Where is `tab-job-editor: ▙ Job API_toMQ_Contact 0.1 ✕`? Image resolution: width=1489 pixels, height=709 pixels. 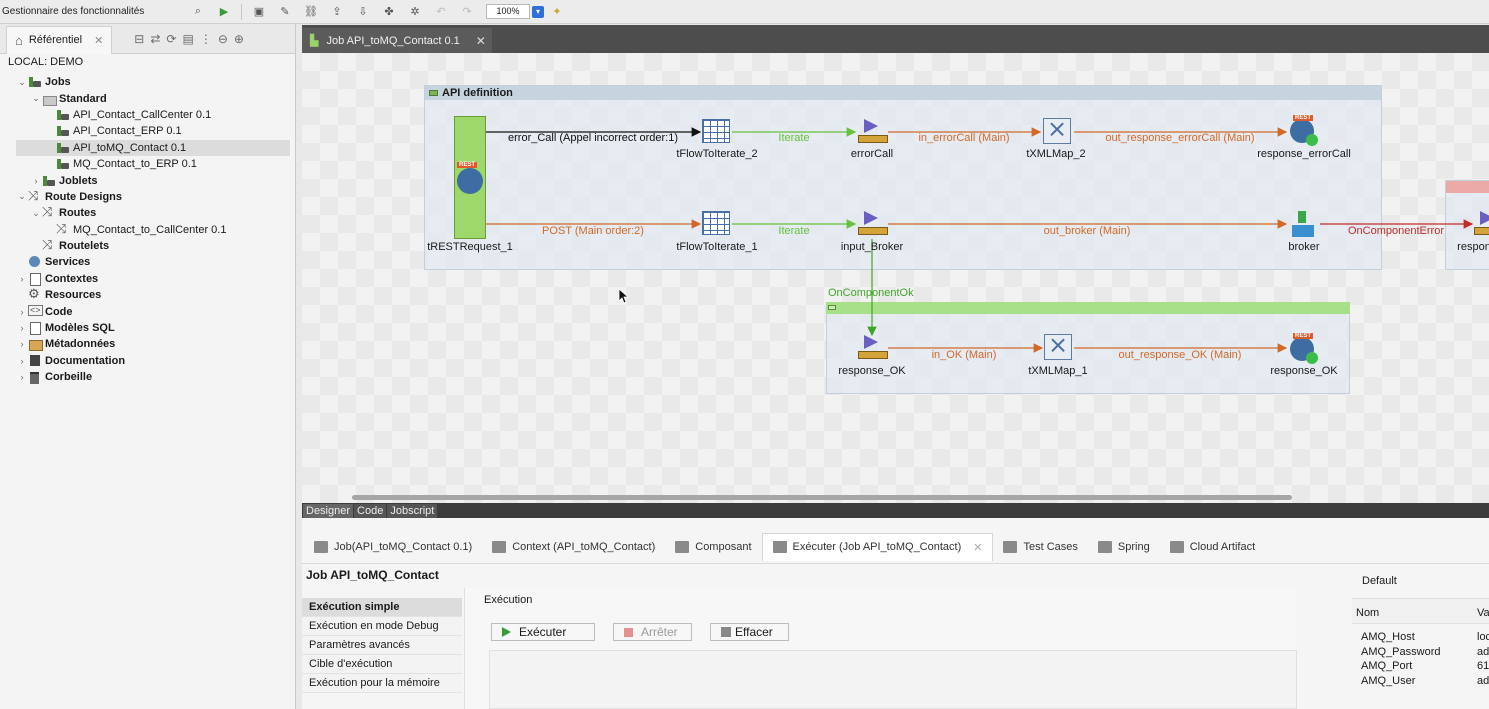
tab-job-editor: ▙ Job API_toMQ_Contact 0.1 ✕ is located at coordinates (397, 40).